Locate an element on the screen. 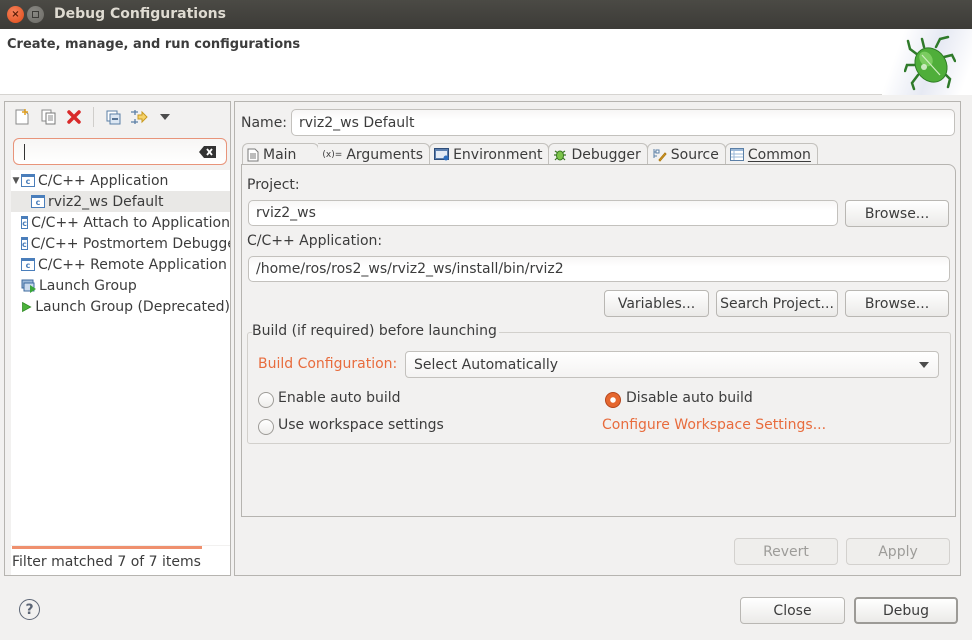 This screenshot has width=972, height=640. tab-label: Environment is located at coordinates (498, 154).